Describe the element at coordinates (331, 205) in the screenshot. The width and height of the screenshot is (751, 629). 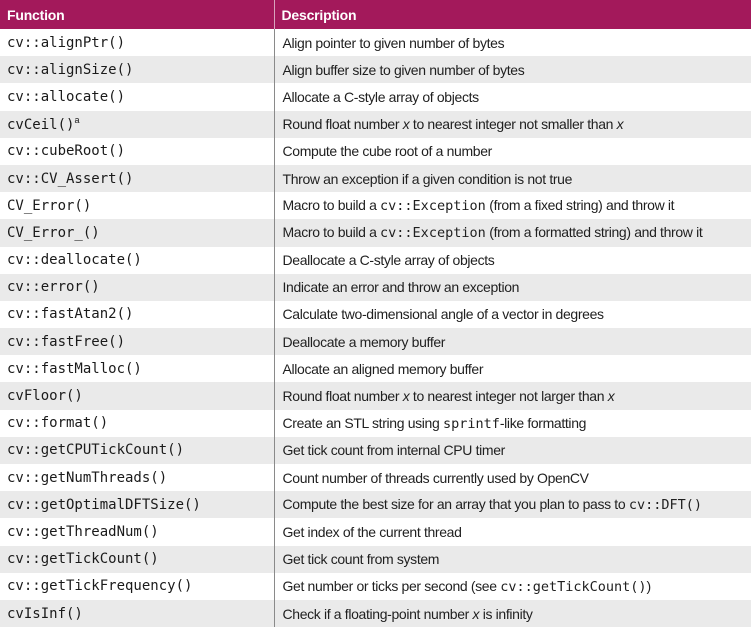
I see `description-text: Macro to build a` at that location.